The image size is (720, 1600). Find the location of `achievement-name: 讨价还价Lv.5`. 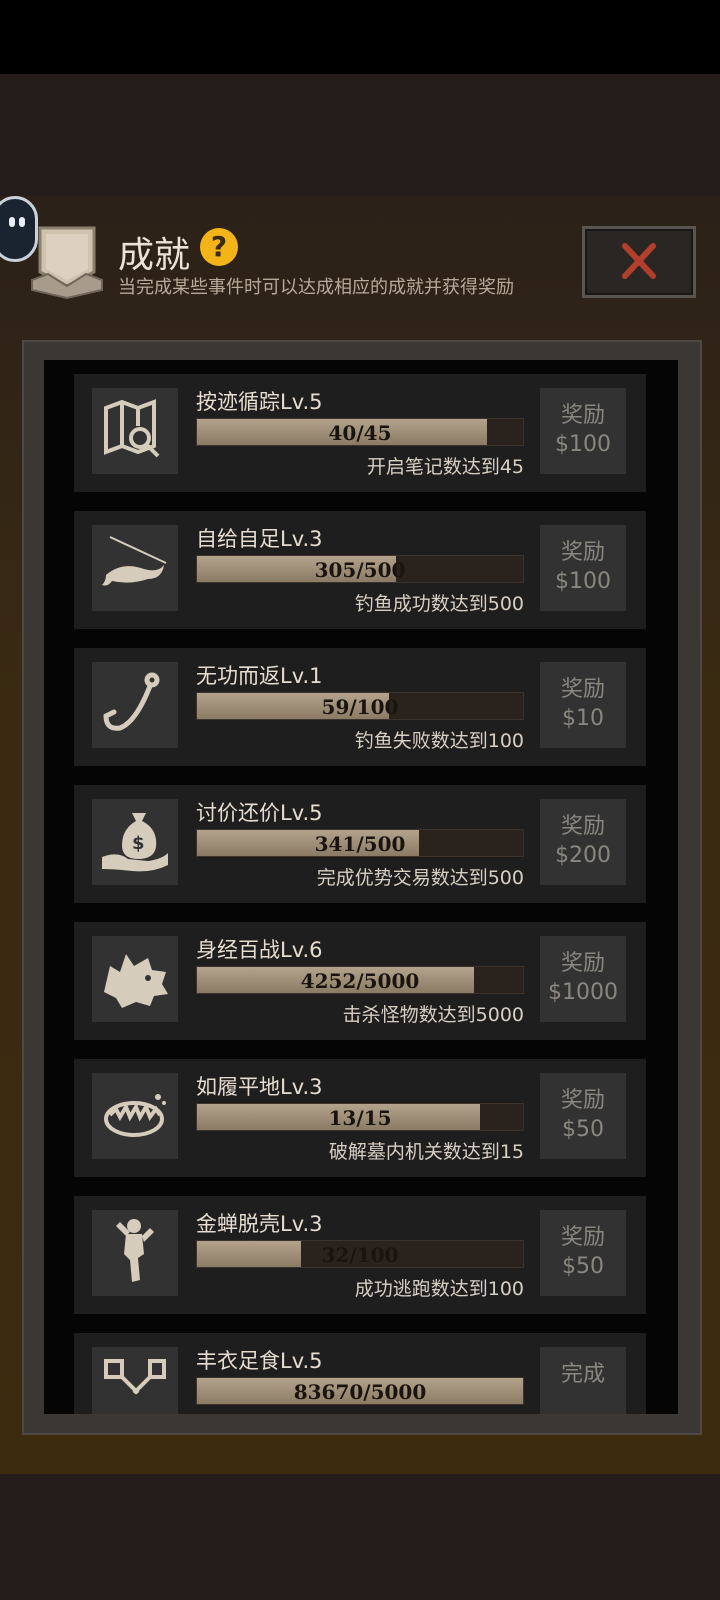

achievement-name: 讨价还价Lv.5 is located at coordinates (259, 813).